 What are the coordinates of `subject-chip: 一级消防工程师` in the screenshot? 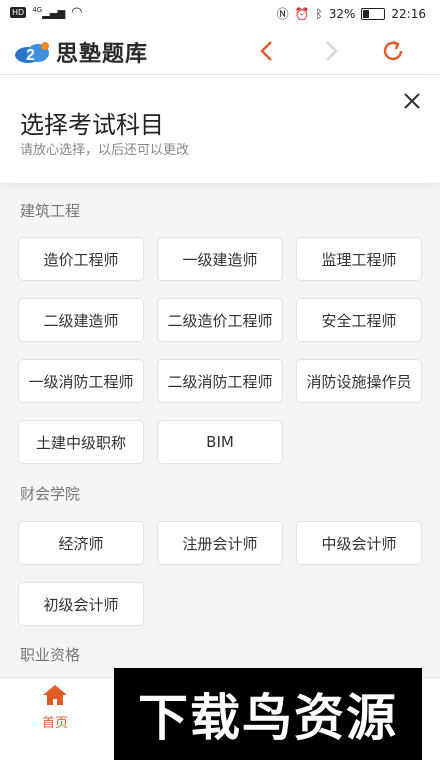 It's located at (81, 381).